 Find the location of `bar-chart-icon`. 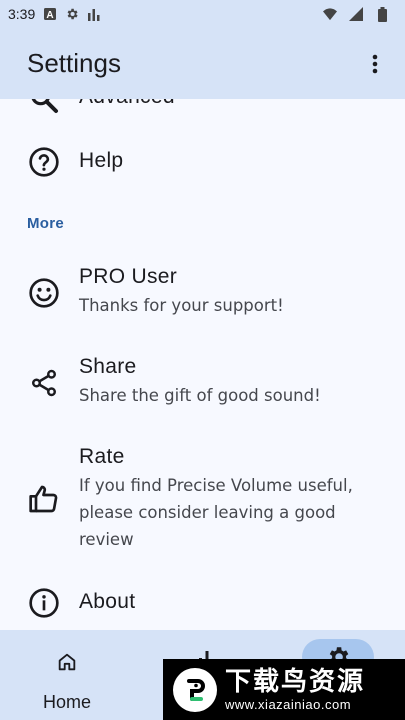

bar-chart-icon is located at coordinates (94, 14).